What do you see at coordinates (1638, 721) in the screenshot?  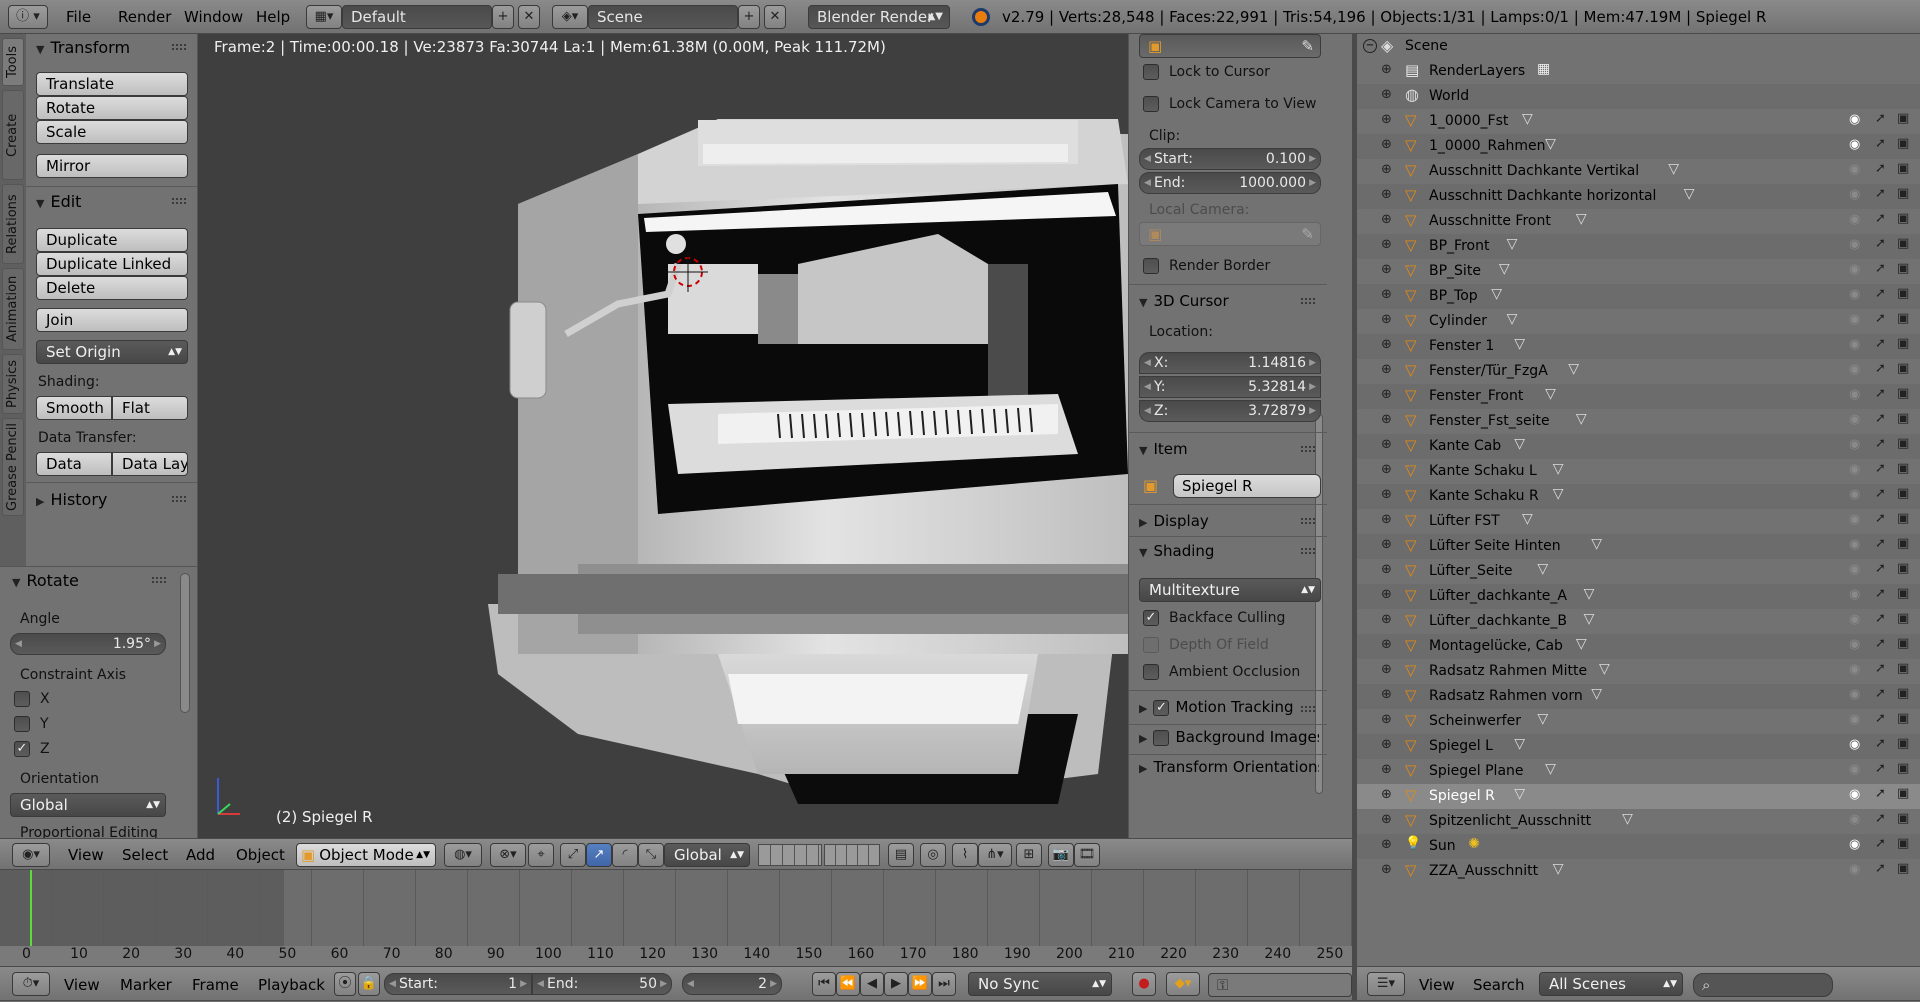 I see `outliner-row: ⊕ ▽ Scheinwerfer ▽ ◉ ➚ ▣` at bounding box center [1638, 721].